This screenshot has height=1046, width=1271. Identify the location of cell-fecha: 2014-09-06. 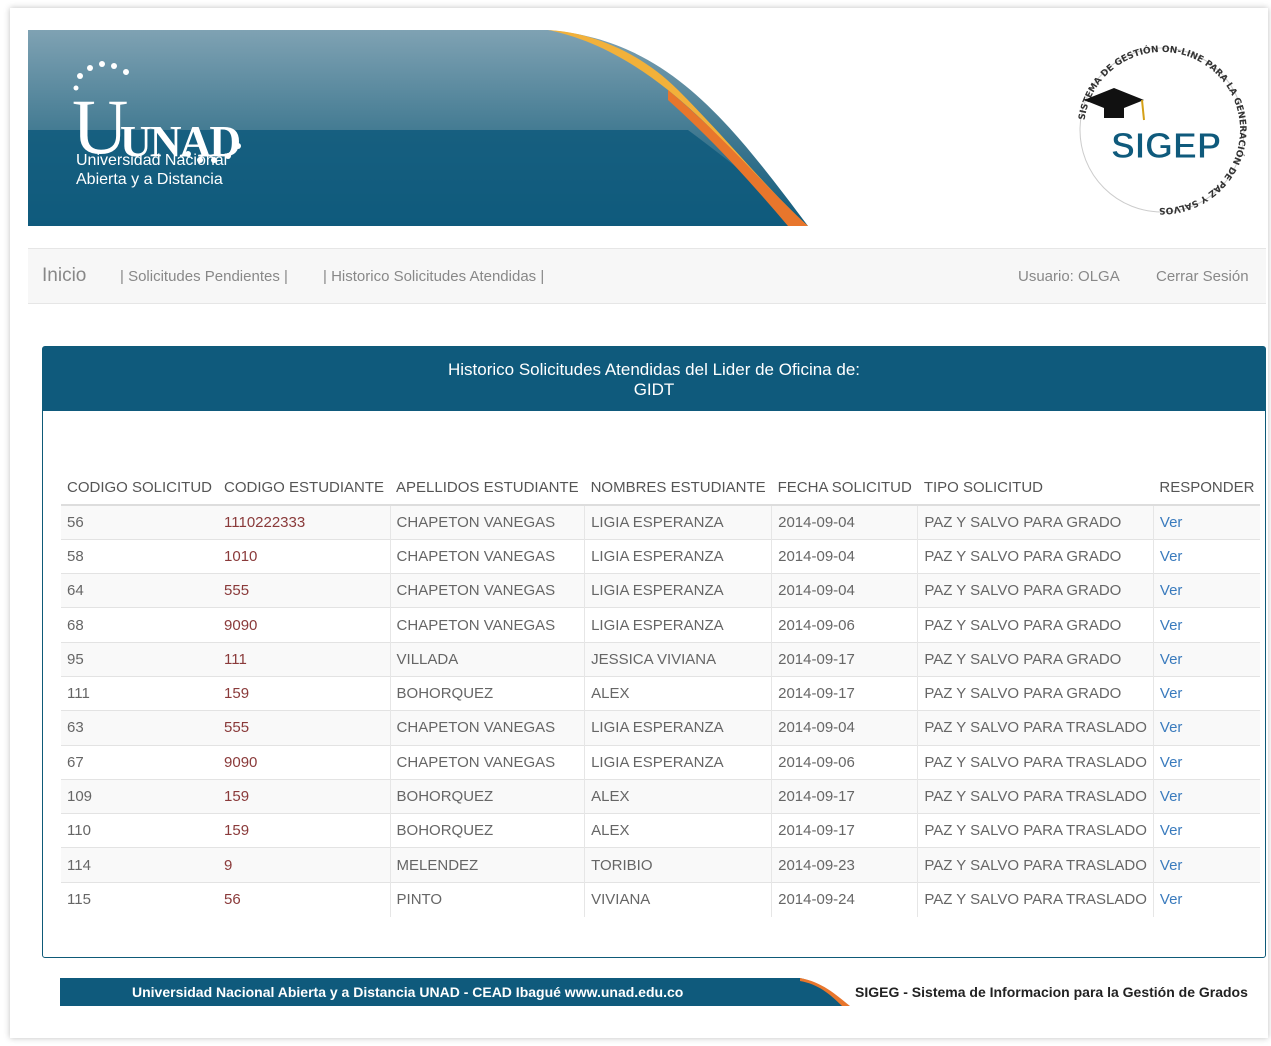
(844, 762).